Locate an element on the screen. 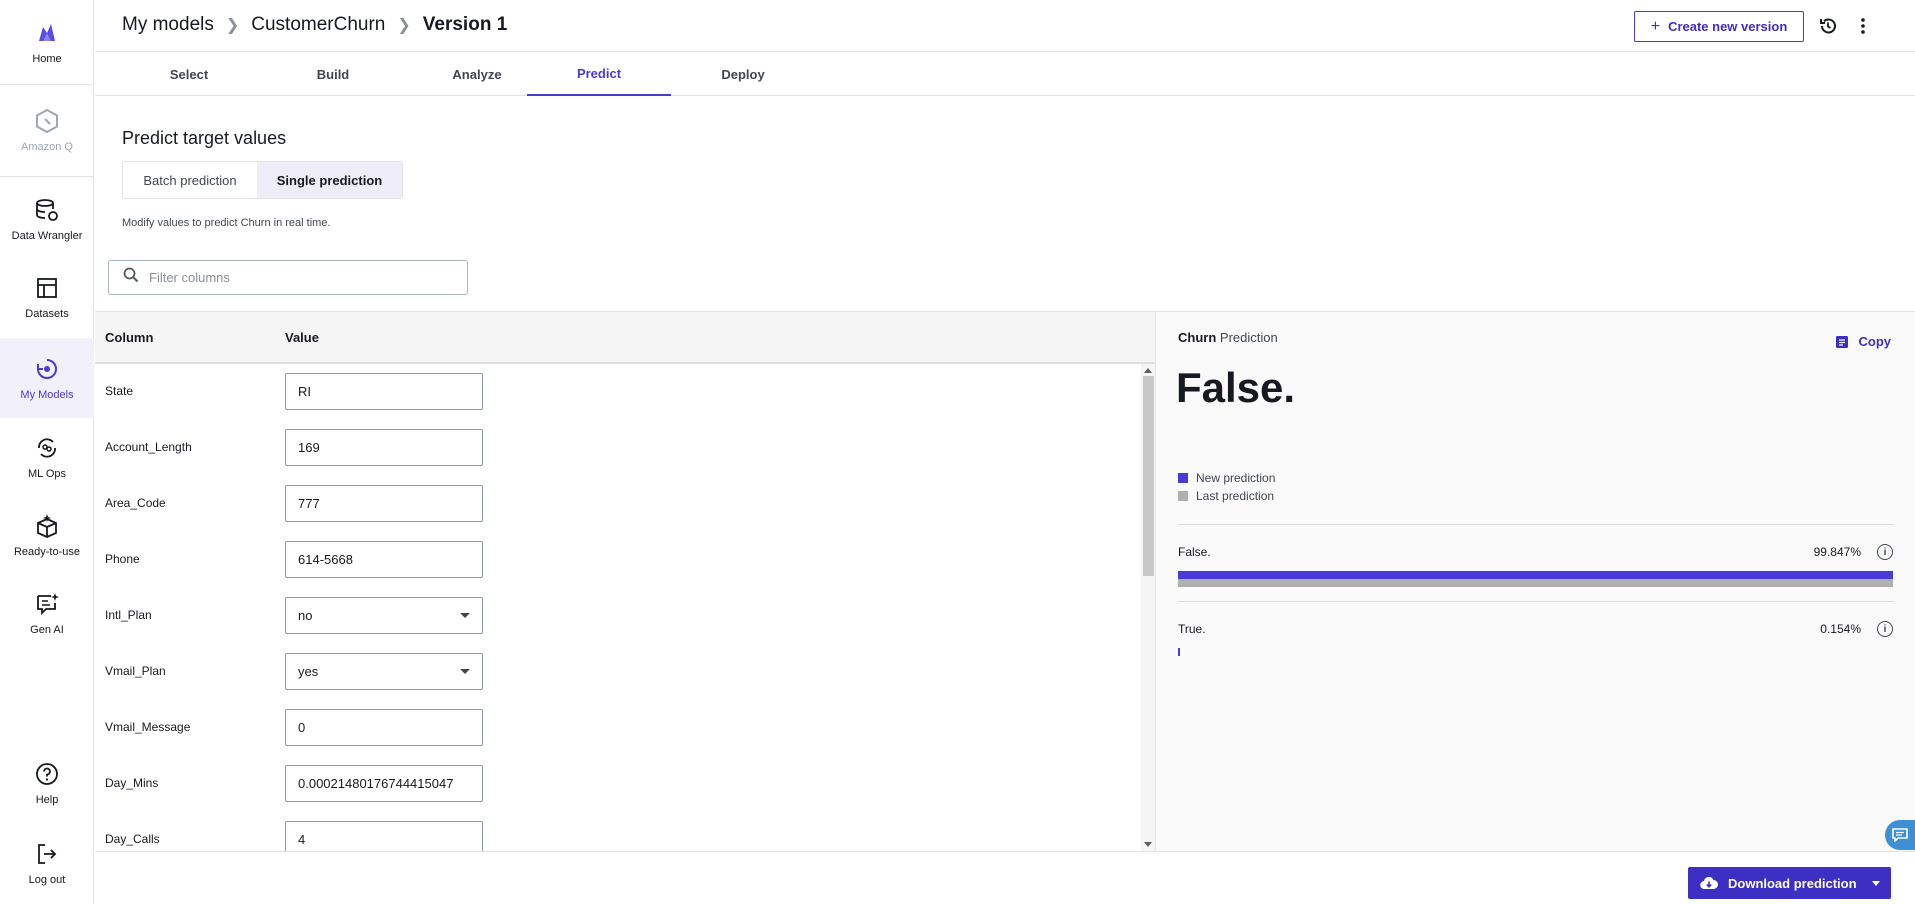  nav-datasets: Datasets is located at coordinates (47, 297).